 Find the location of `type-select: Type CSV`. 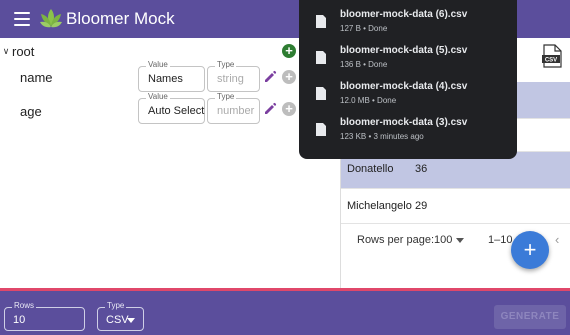

type-select: Type CSV is located at coordinates (120, 316).